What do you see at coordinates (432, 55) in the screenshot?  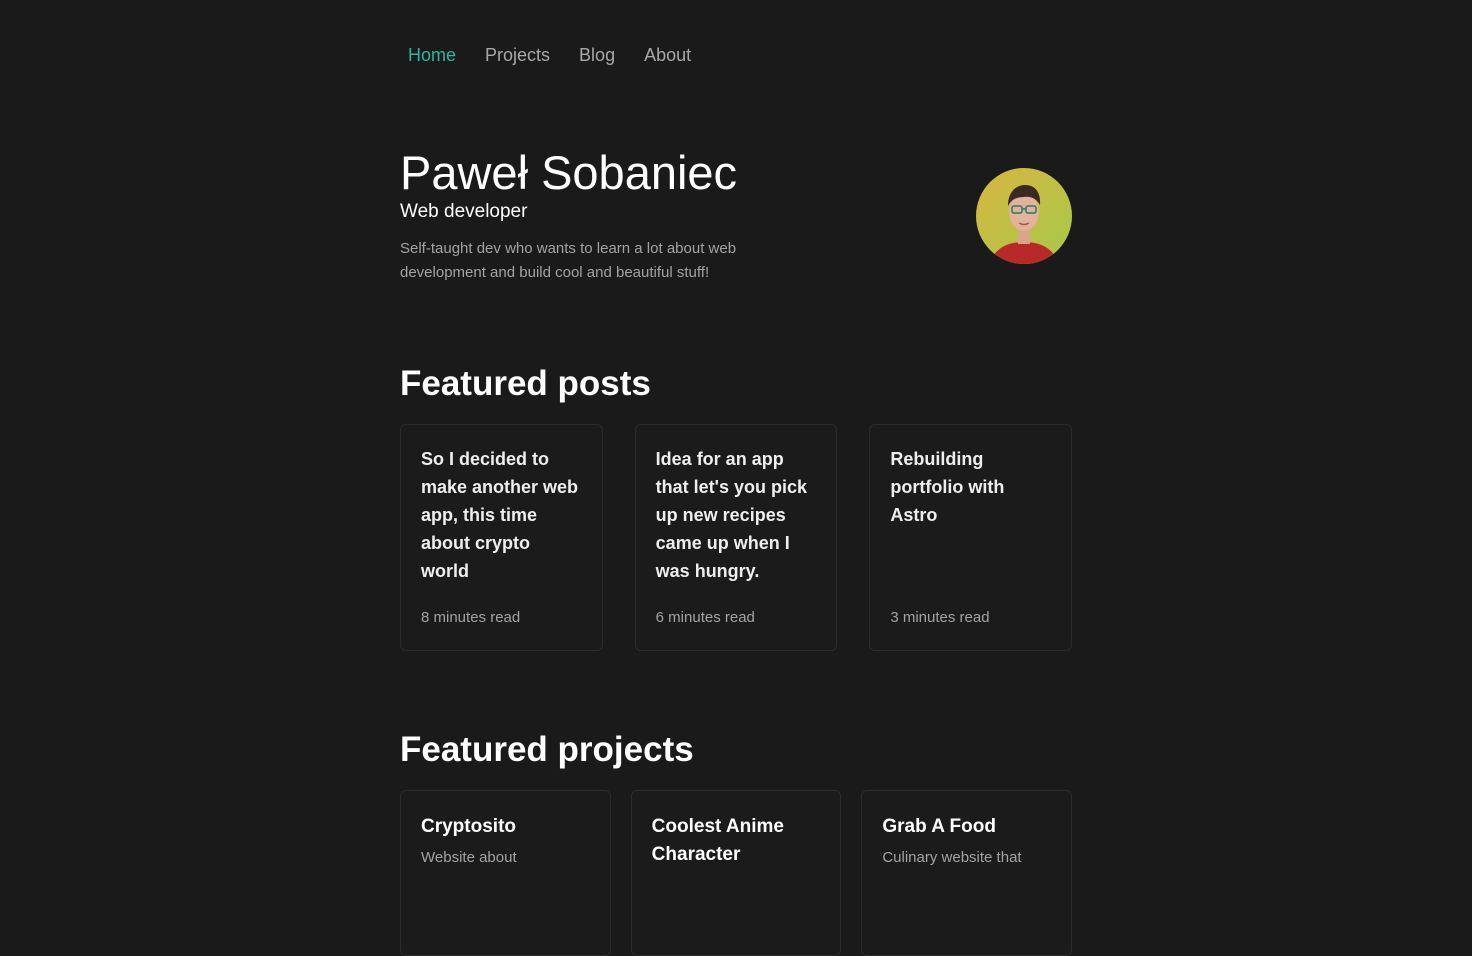 I see `nav-link-home: Home` at bounding box center [432, 55].